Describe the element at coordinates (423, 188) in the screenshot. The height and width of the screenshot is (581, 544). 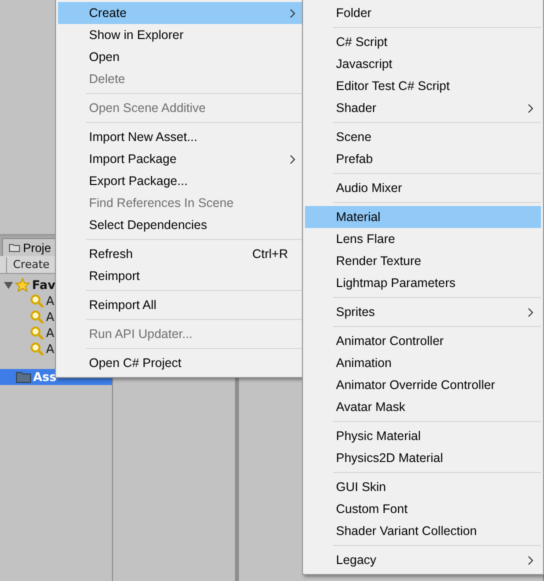
I see `menu-item: Audio Mixer` at that location.